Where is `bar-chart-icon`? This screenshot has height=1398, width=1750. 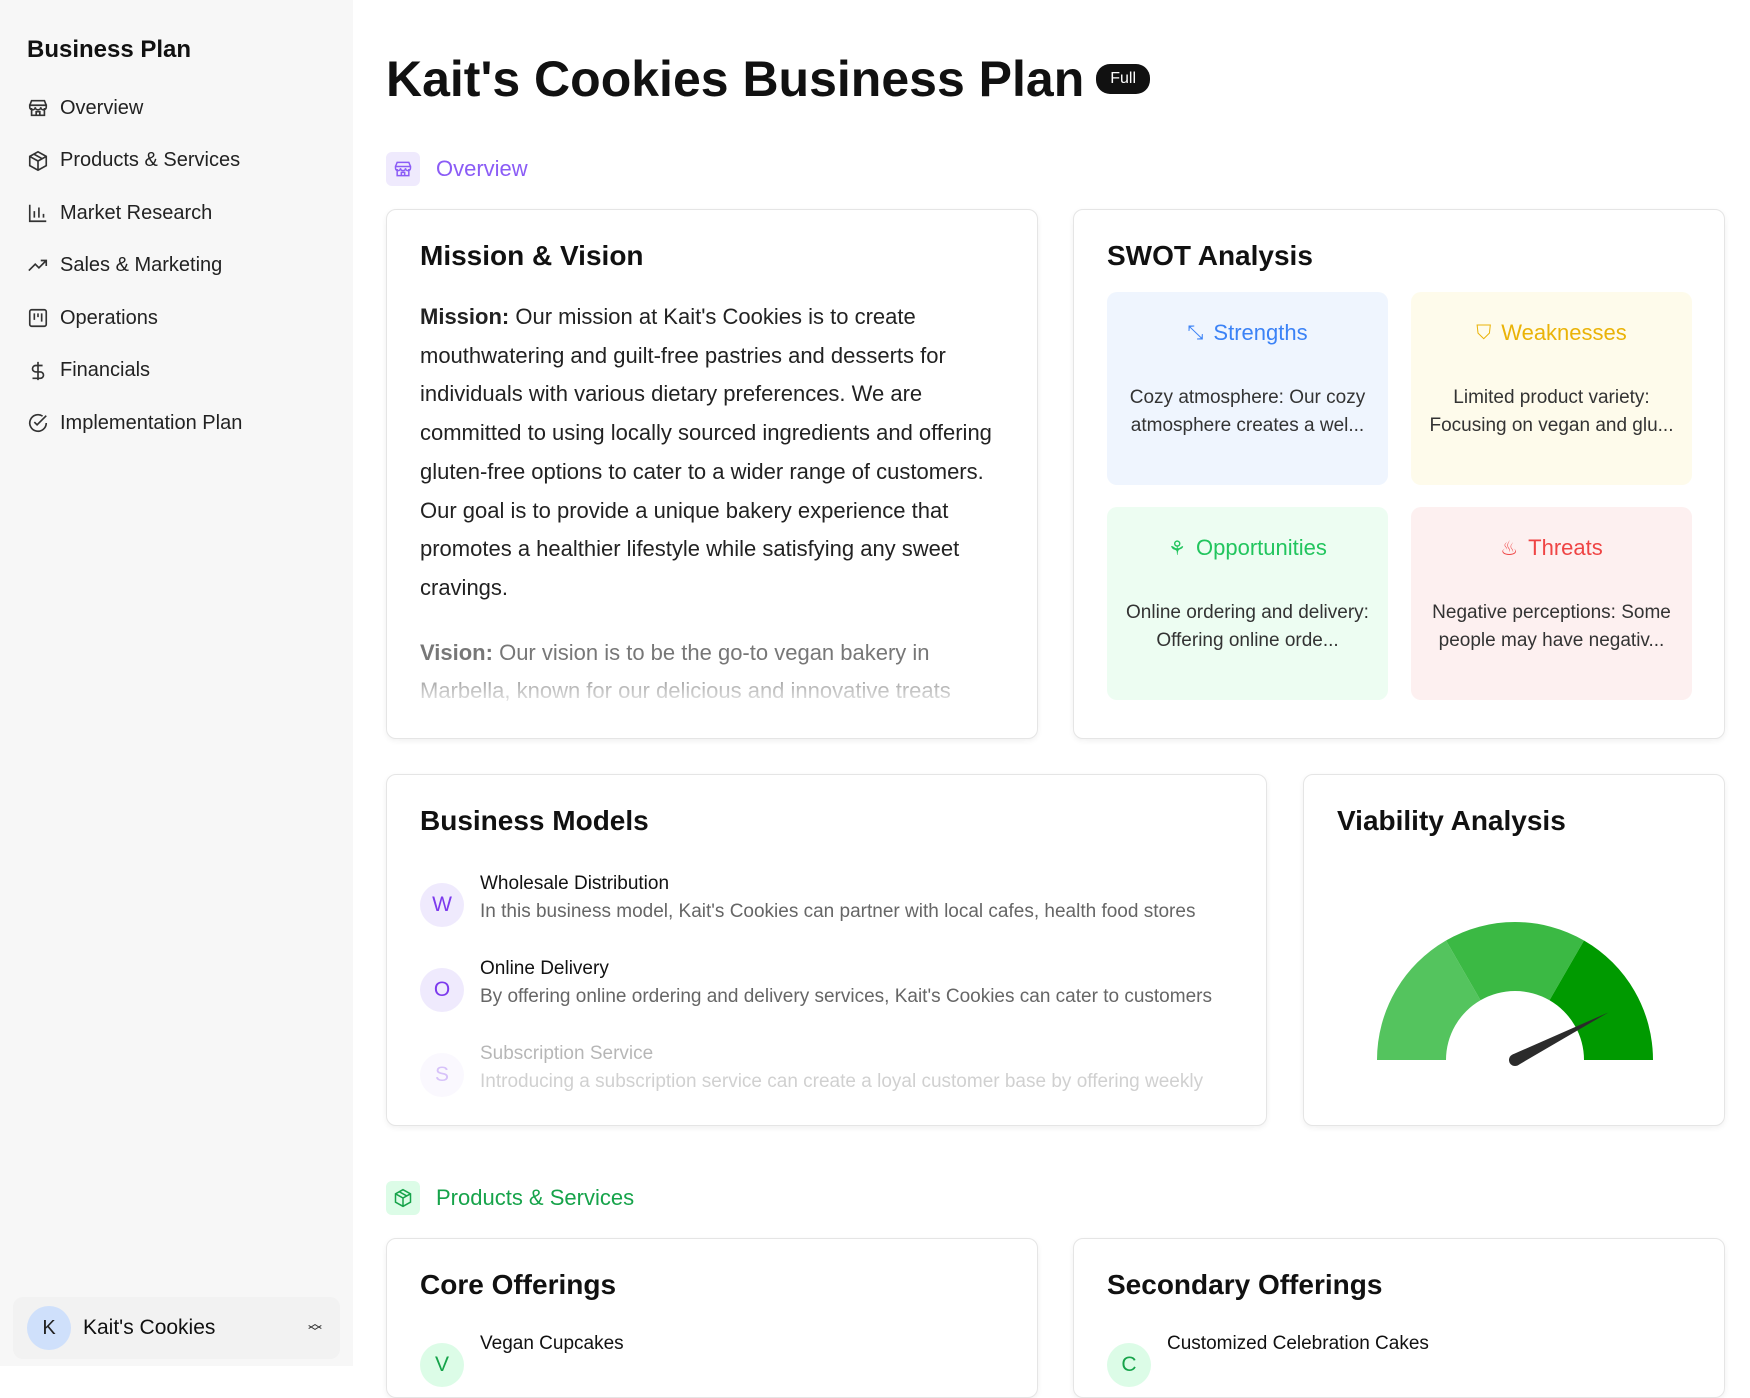
bar-chart-icon is located at coordinates (37, 214).